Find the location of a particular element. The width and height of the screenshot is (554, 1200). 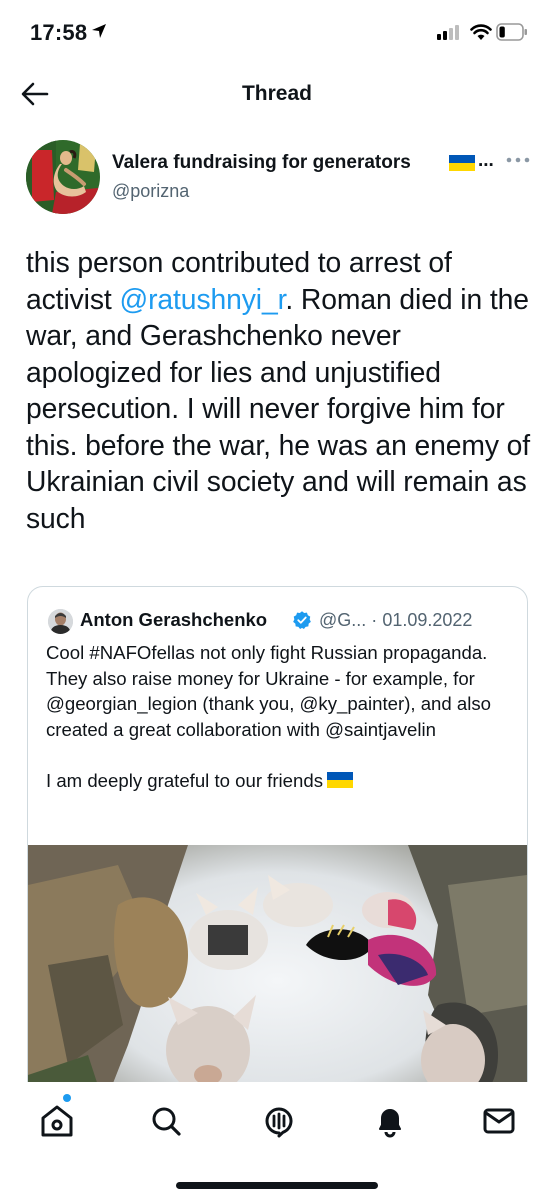

tab-home is located at coordinates (57, 1121).